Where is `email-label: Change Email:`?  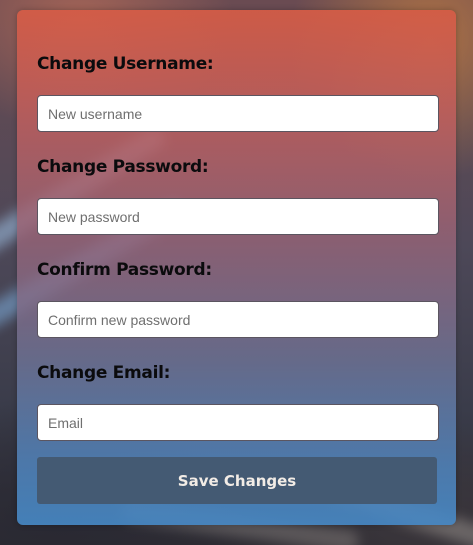 email-label: Change Email: is located at coordinates (104, 373).